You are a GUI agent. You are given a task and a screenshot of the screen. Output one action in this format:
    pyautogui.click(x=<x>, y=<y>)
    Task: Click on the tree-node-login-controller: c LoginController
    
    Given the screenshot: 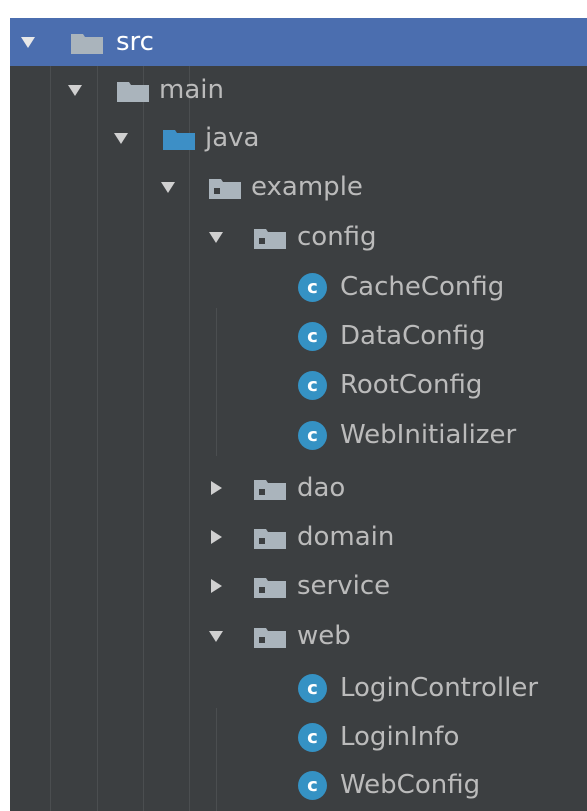 What is the action you would take?
    pyautogui.click(x=298, y=688)
    